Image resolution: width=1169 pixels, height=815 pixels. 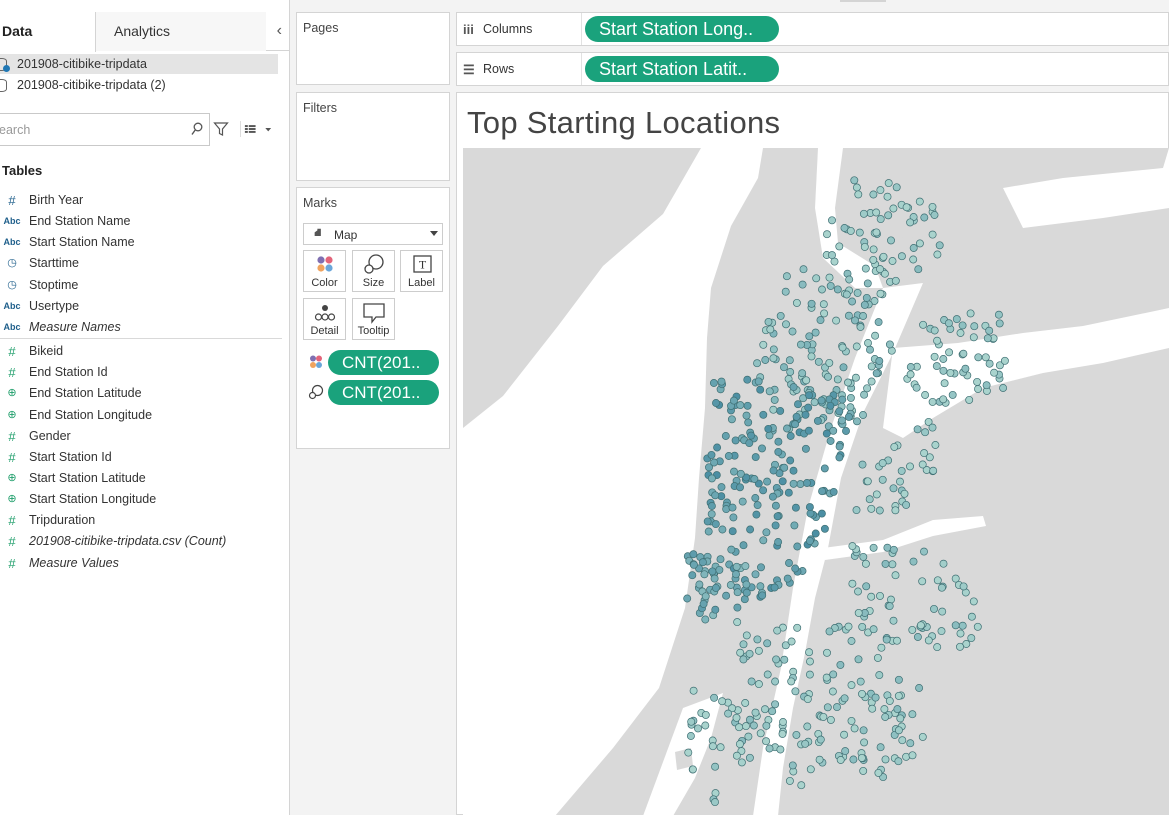 What do you see at coordinates (141, 478) in the screenshot?
I see `field-item: ⊕ Start Station Latitude` at bounding box center [141, 478].